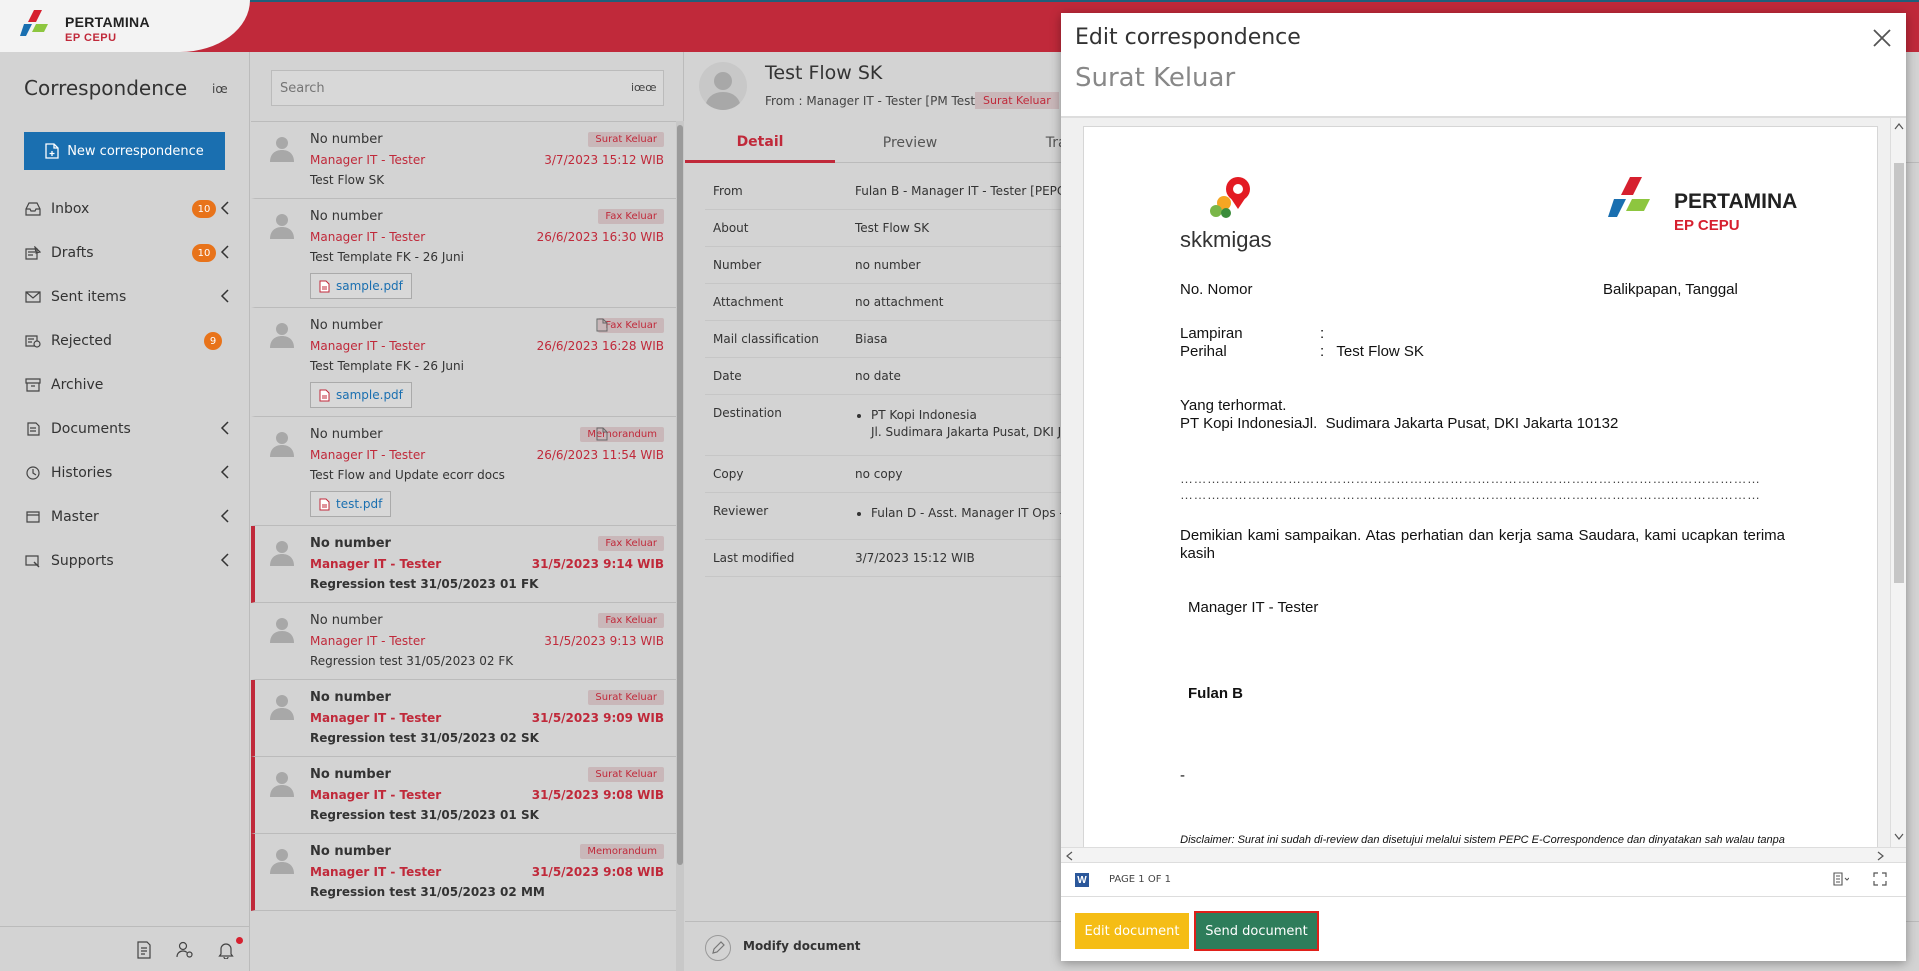 The image size is (1919, 971). What do you see at coordinates (227, 950) in the screenshot?
I see `notification-bell-icon` at bounding box center [227, 950].